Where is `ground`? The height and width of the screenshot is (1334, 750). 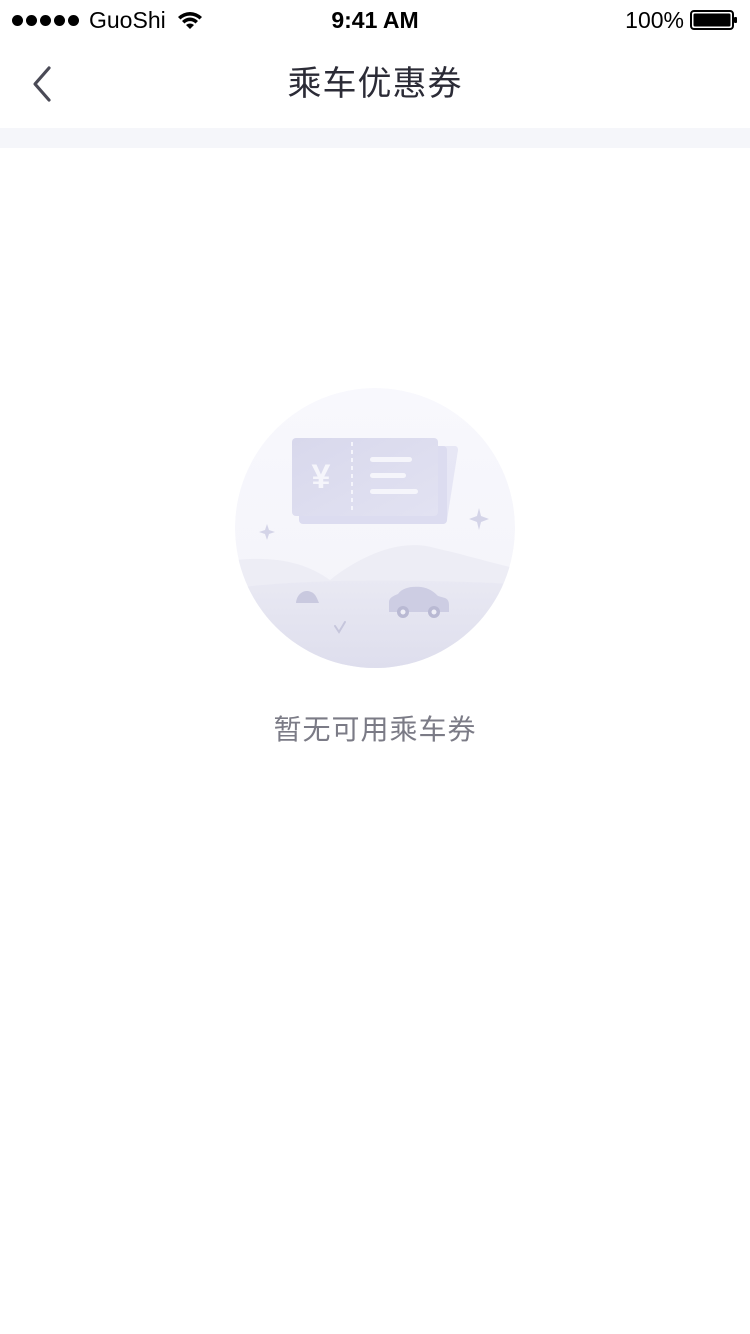
ground is located at coordinates (375, 624).